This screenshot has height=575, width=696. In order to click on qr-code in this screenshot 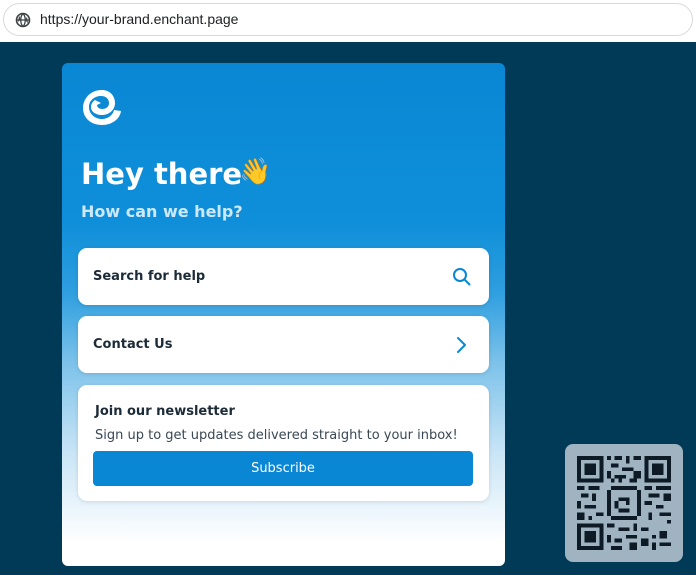, I will do `click(624, 503)`.